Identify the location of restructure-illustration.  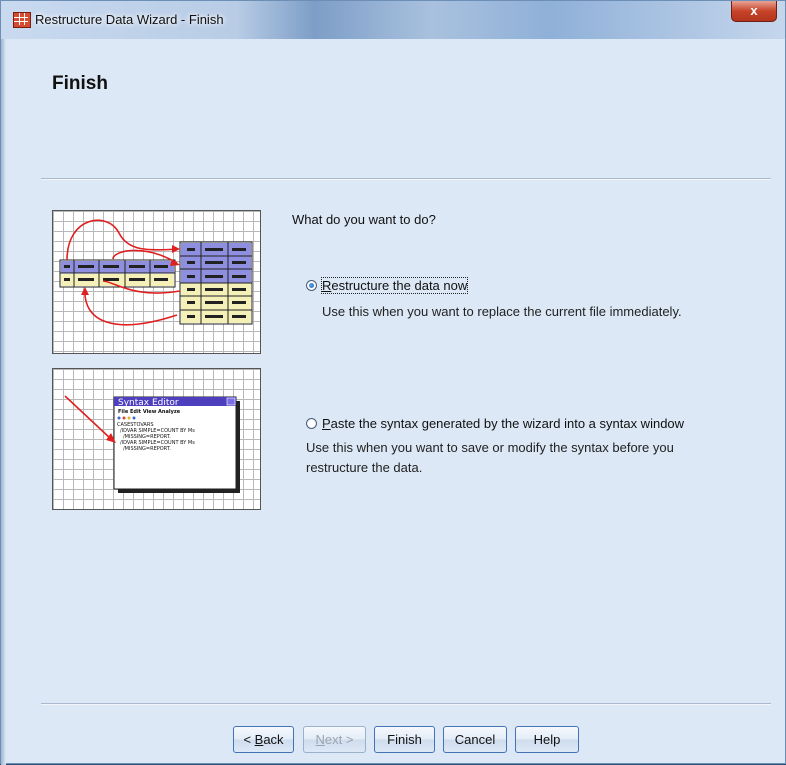
(156, 282).